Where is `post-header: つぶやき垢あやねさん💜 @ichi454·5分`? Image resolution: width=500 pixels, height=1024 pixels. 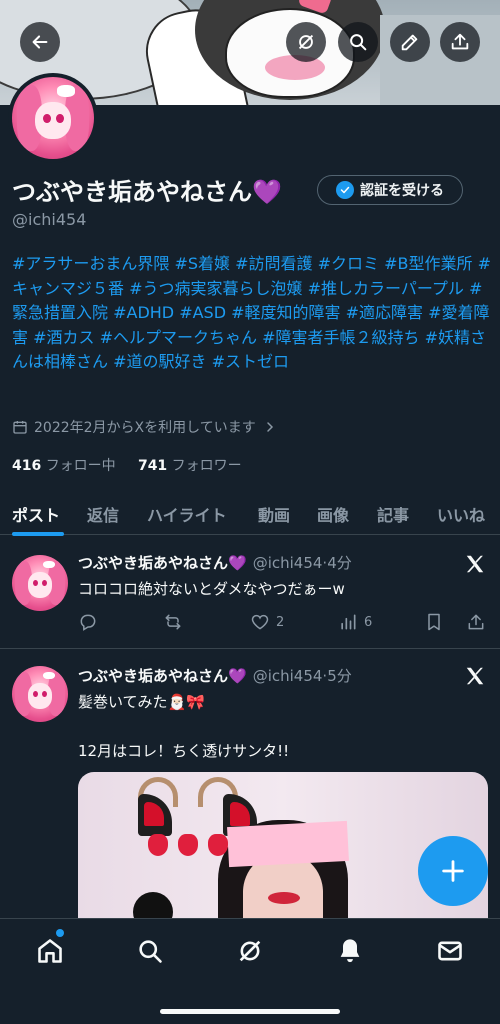
post-header: つぶやき垢あやねさん💜 @ichi454·5分 is located at coordinates (215, 675).